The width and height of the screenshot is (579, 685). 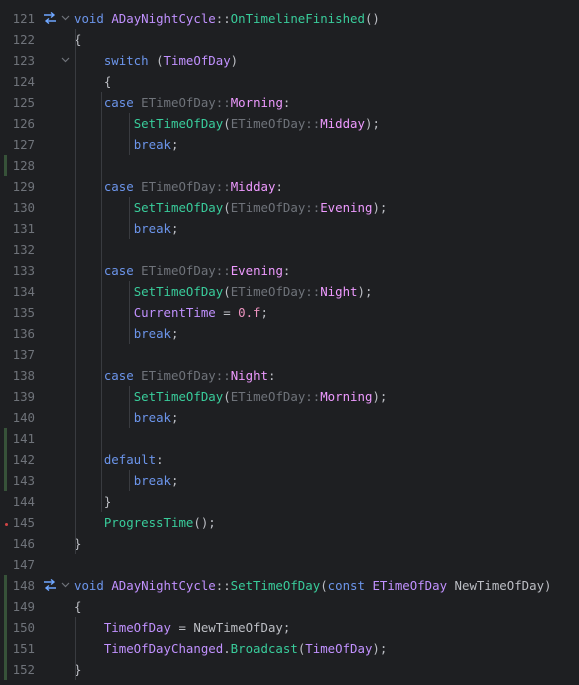 What do you see at coordinates (163, 648) in the screenshot?
I see `code-token: TimeOfDayChanged` at bounding box center [163, 648].